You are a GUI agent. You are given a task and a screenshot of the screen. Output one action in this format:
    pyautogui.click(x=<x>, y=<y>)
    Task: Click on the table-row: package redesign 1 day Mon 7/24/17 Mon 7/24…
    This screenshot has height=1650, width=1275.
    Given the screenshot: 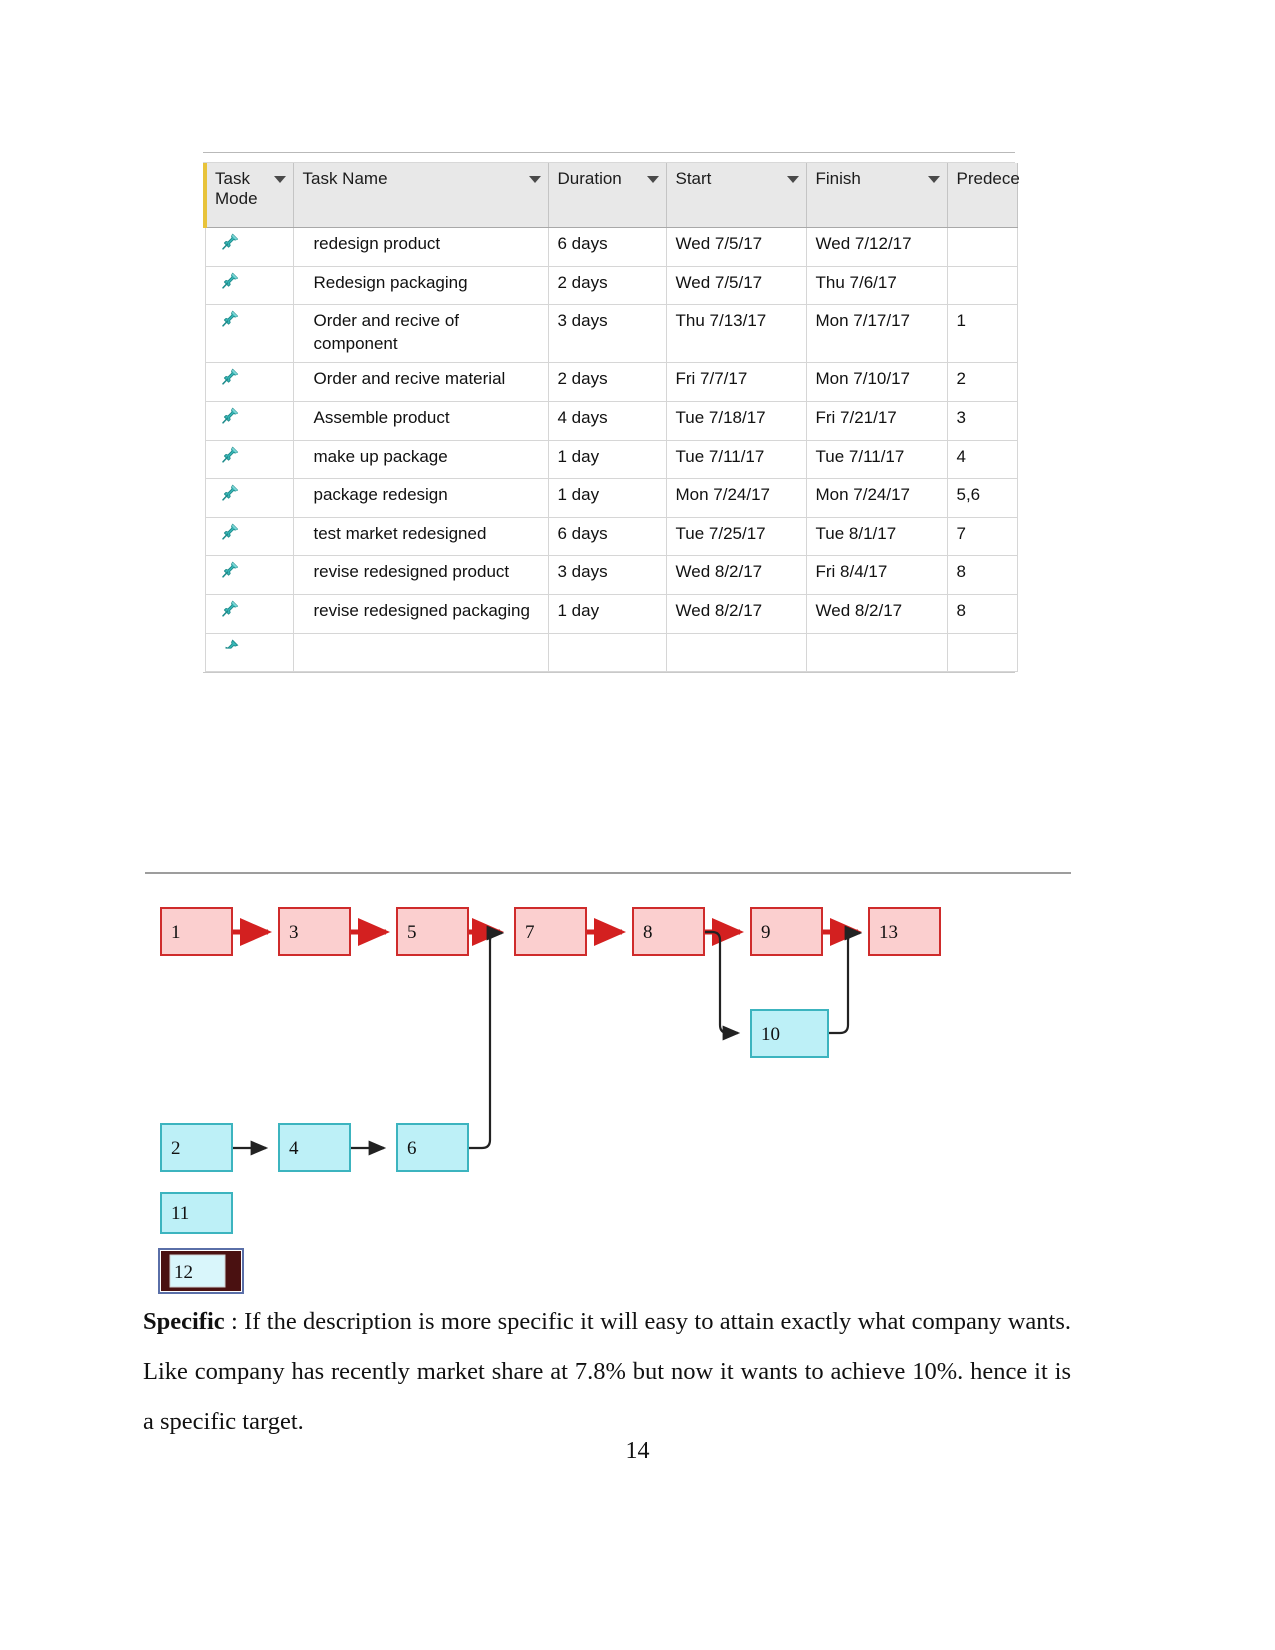 What is the action you would take?
    pyautogui.click(x=611, y=498)
    